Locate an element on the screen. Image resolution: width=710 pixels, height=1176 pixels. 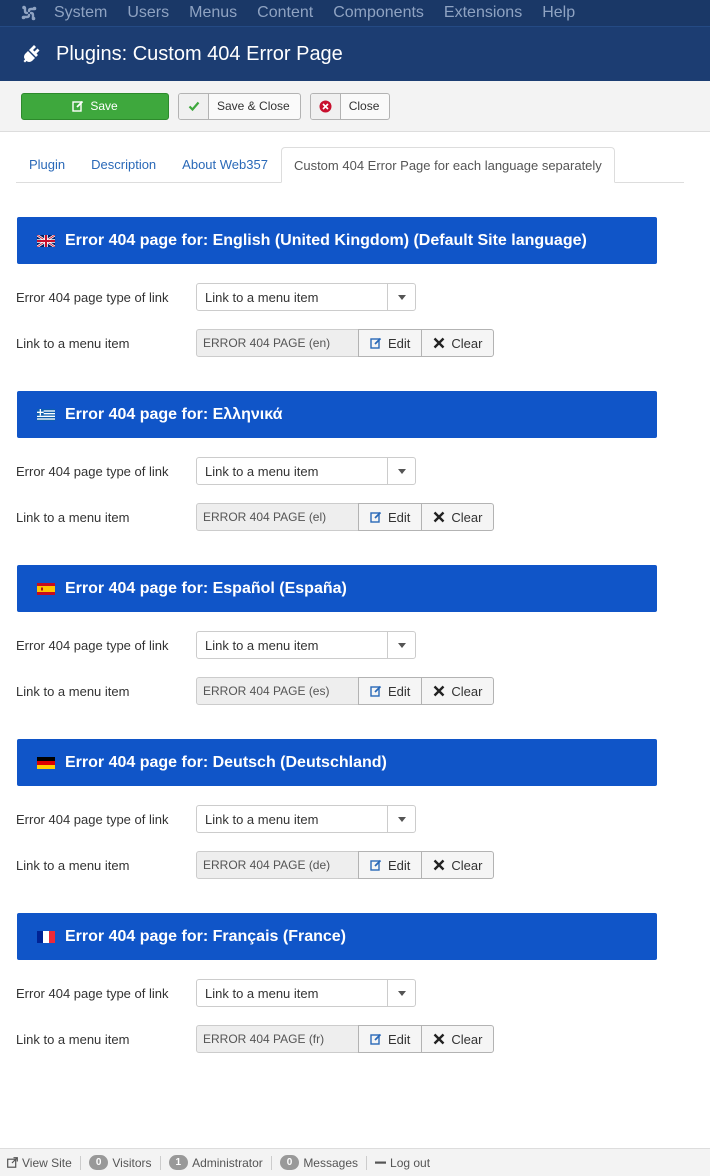
save-close-label: Save & Close is located at coordinates (253, 106).